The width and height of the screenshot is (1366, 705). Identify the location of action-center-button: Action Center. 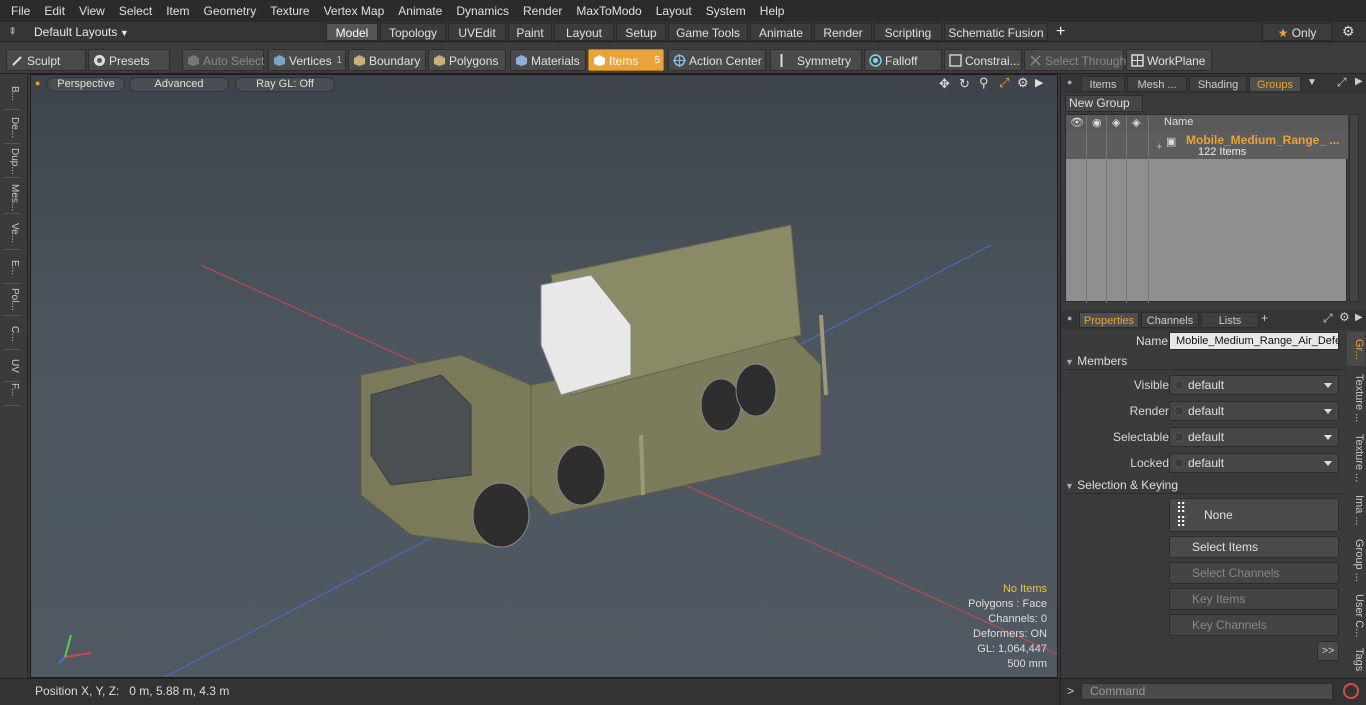
(717, 60).